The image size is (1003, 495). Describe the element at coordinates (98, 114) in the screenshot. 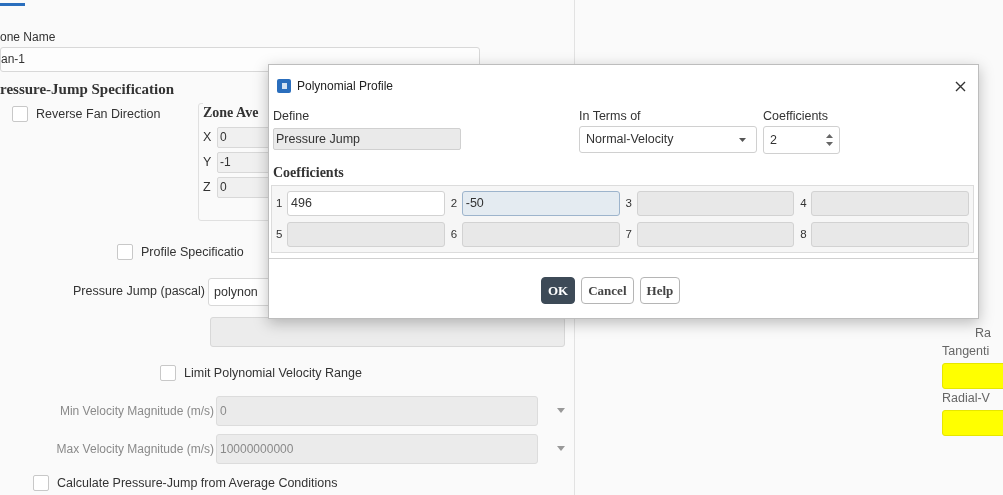

I see `checkbox-label: Reverse Fan Direction` at that location.